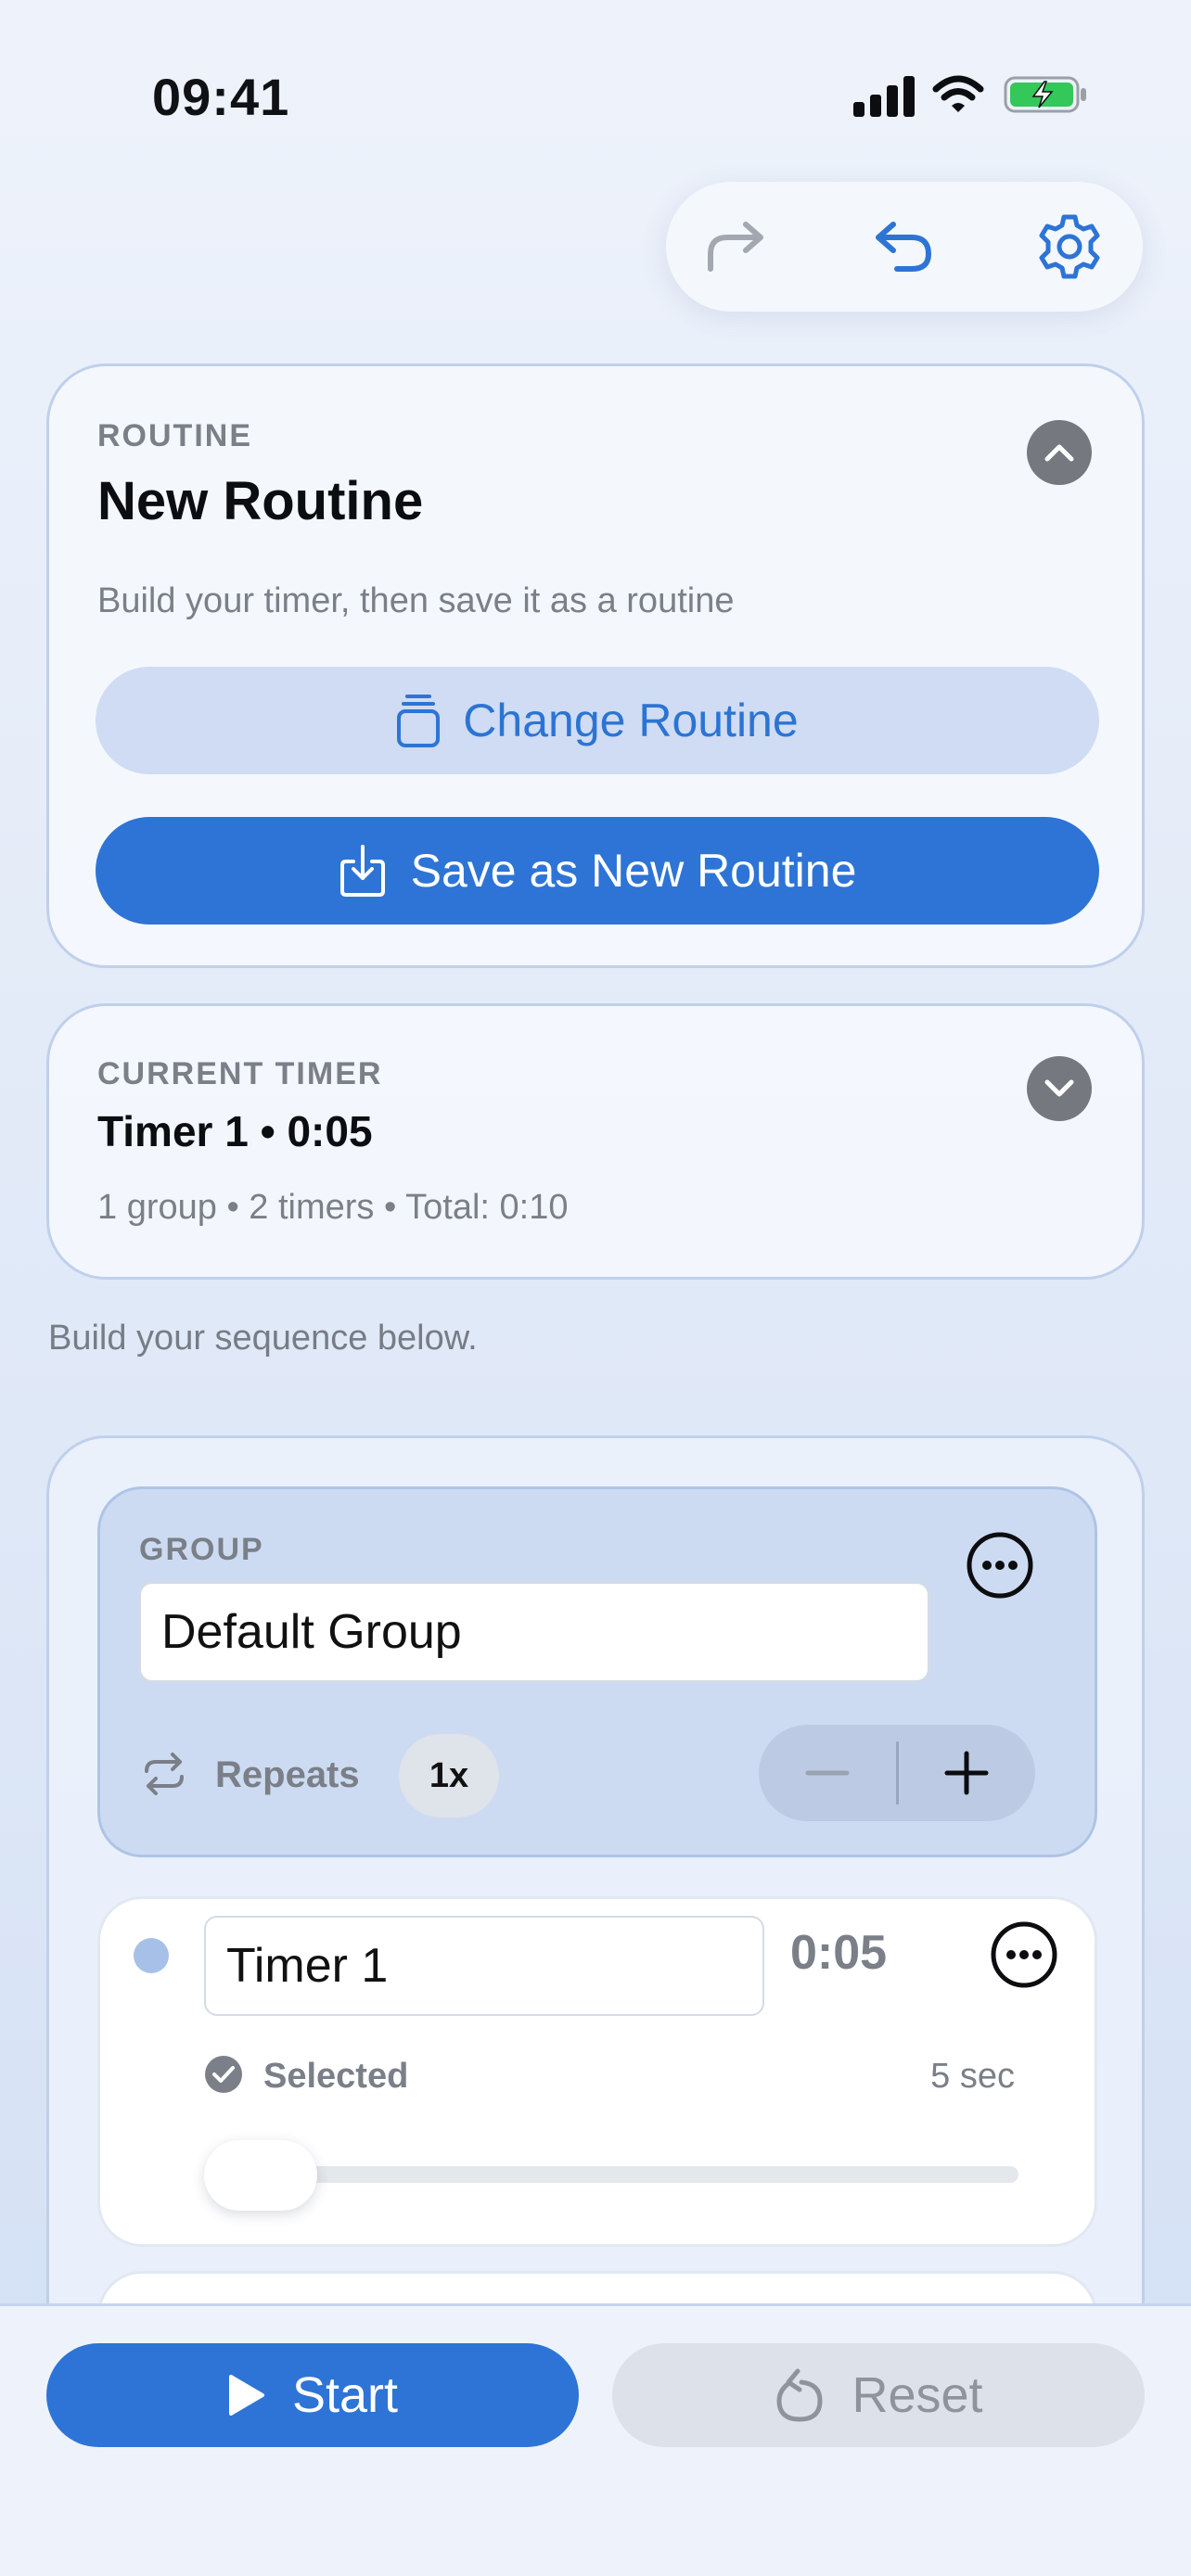 The height and width of the screenshot is (2576, 1191). What do you see at coordinates (595, 92) in the screenshot?
I see `status-bar: 09:41` at bounding box center [595, 92].